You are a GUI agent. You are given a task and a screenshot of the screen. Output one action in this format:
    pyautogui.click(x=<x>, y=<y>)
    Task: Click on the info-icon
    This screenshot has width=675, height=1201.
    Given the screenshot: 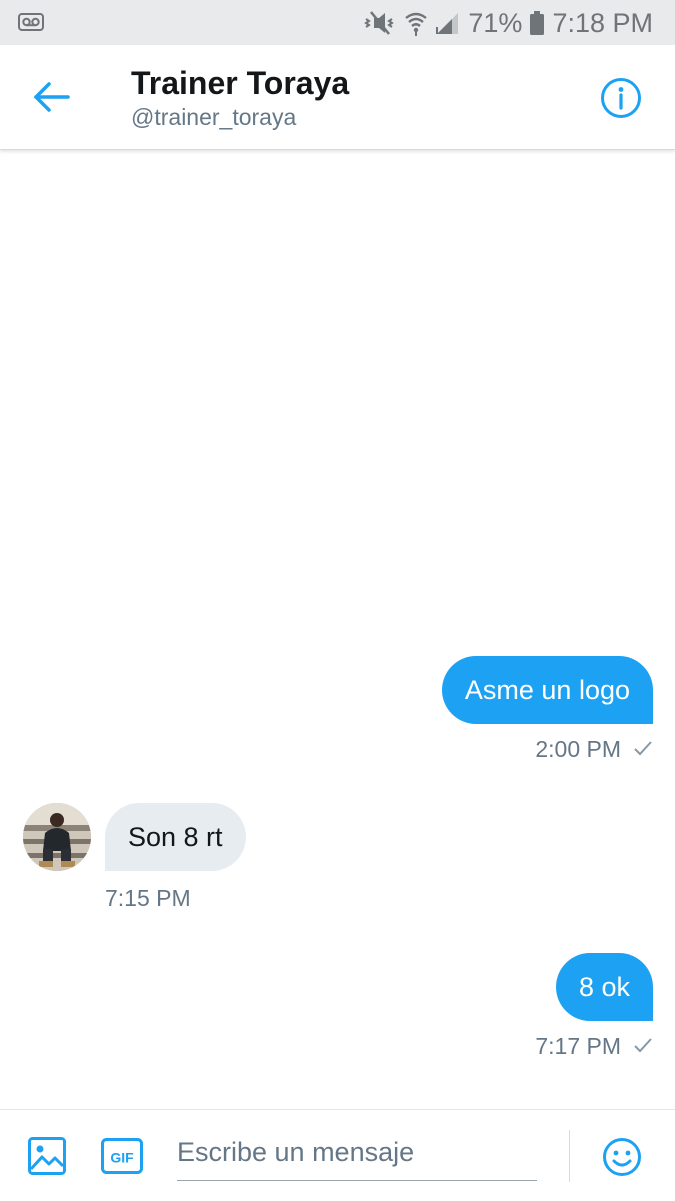 What is the action you would take?
    pyautogui.click(x=621, y=100)
    